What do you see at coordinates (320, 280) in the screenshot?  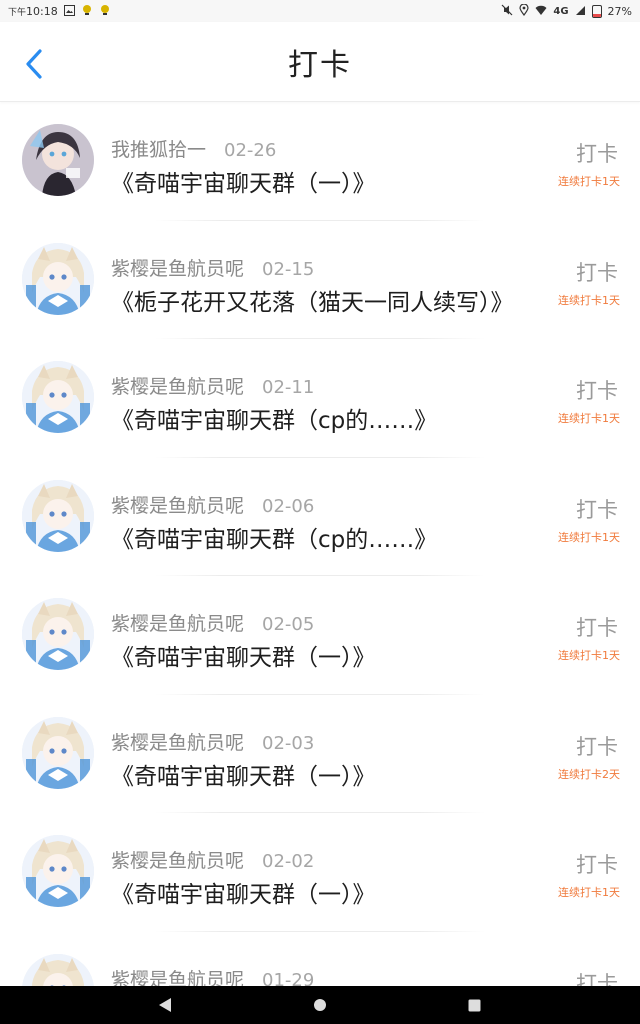 I see `checkin-list-item: 紫樱是鱼航员呢 02-15 《栀子花开又花落（猫天一同人续写）》 打卡连续打卡1天` at bounding box center [320, 280].